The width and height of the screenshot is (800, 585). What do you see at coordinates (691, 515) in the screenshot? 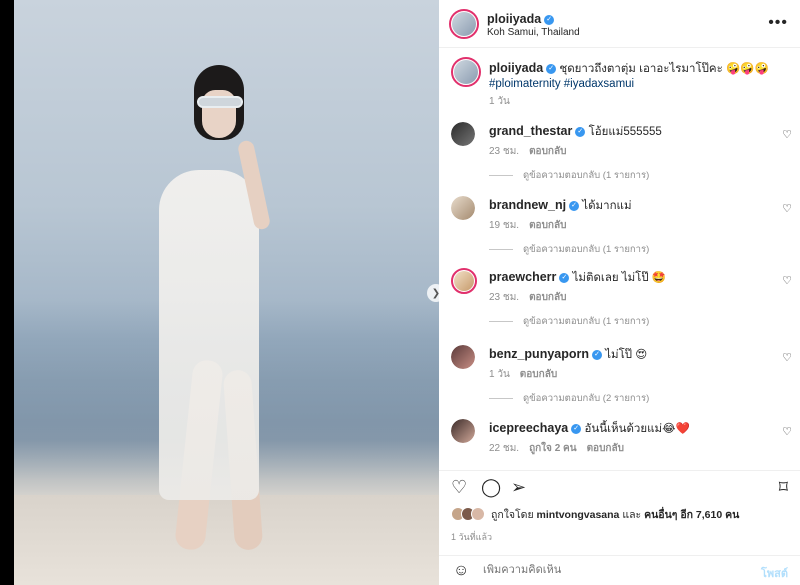
I see `likes-others: คนอื่นๆ อีก 7,610 คน` at bounding box center [691, 515].